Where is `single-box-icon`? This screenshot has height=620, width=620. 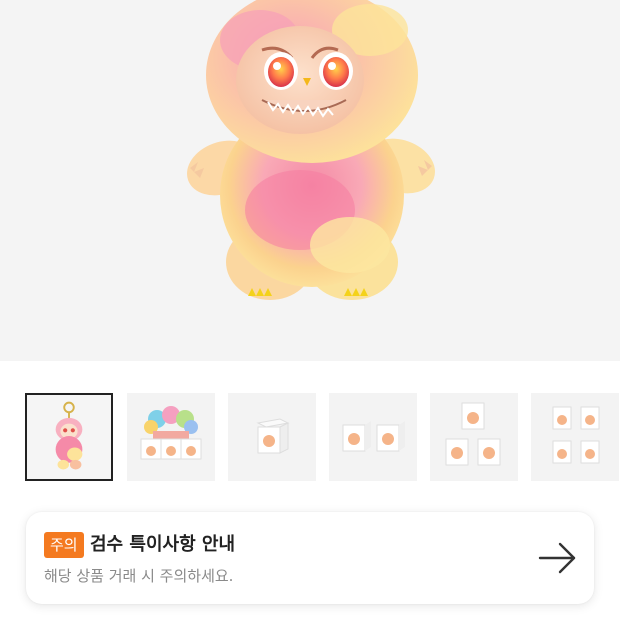
single-box-icon is located at coordinates (273, 436).